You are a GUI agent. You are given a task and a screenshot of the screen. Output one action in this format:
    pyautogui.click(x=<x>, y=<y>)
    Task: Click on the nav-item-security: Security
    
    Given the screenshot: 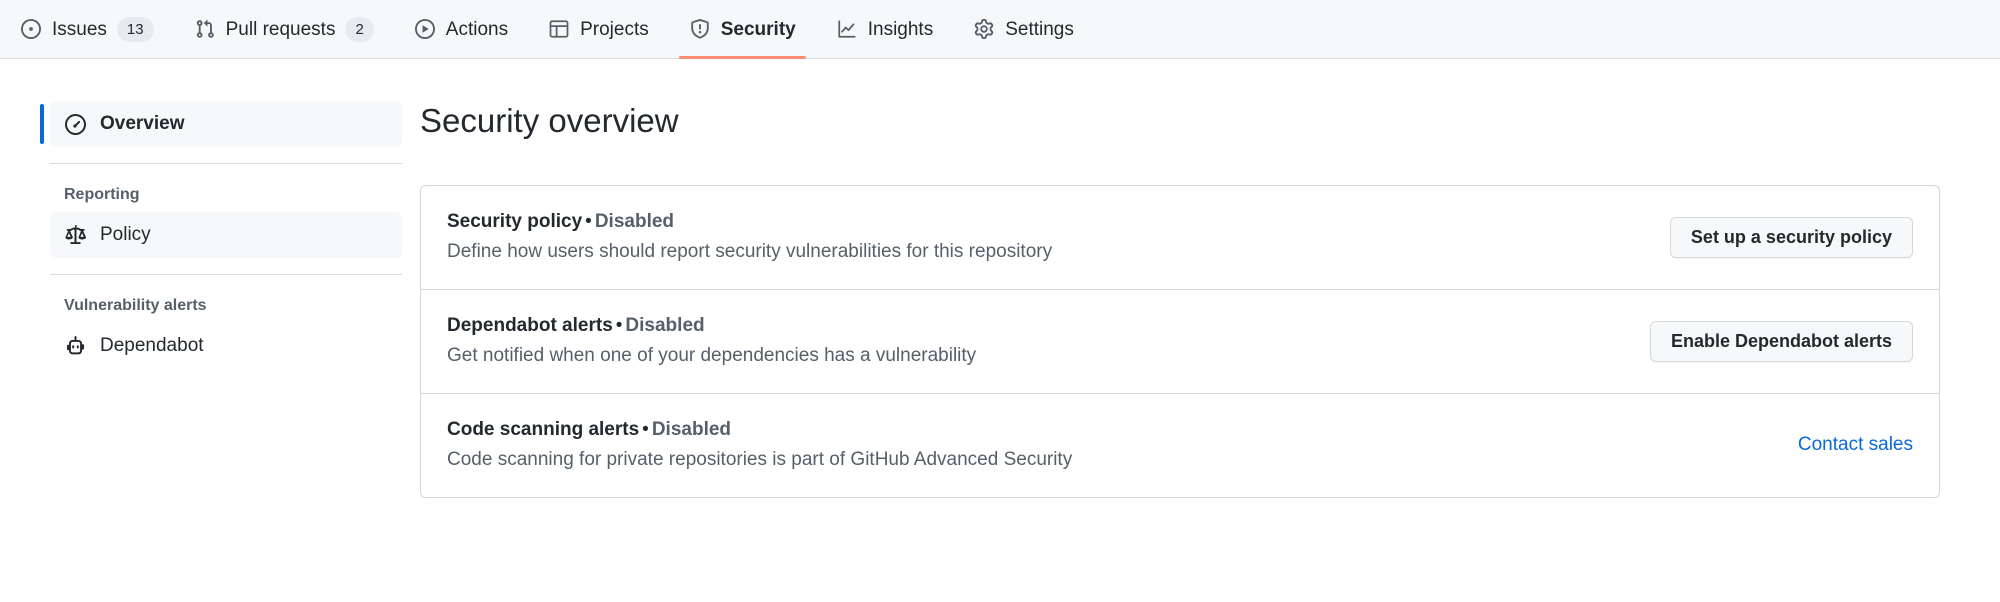 What is the action you would take?
    pyautogui.click(x=742, y=29)
    